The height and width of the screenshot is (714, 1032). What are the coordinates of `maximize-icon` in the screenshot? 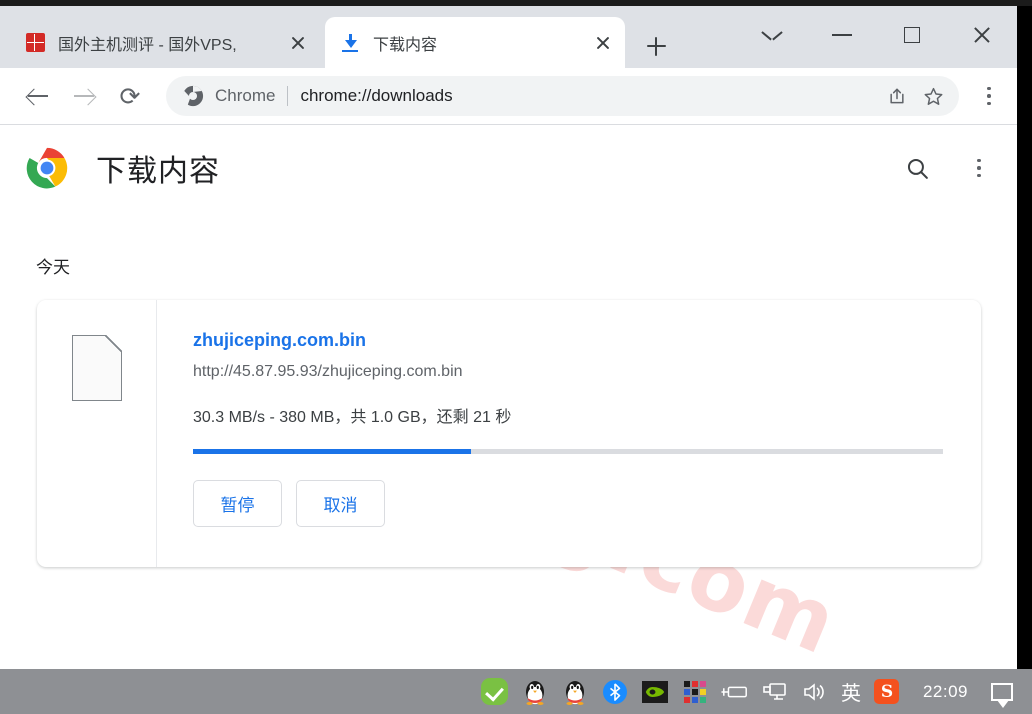 It's located at (912, 35).